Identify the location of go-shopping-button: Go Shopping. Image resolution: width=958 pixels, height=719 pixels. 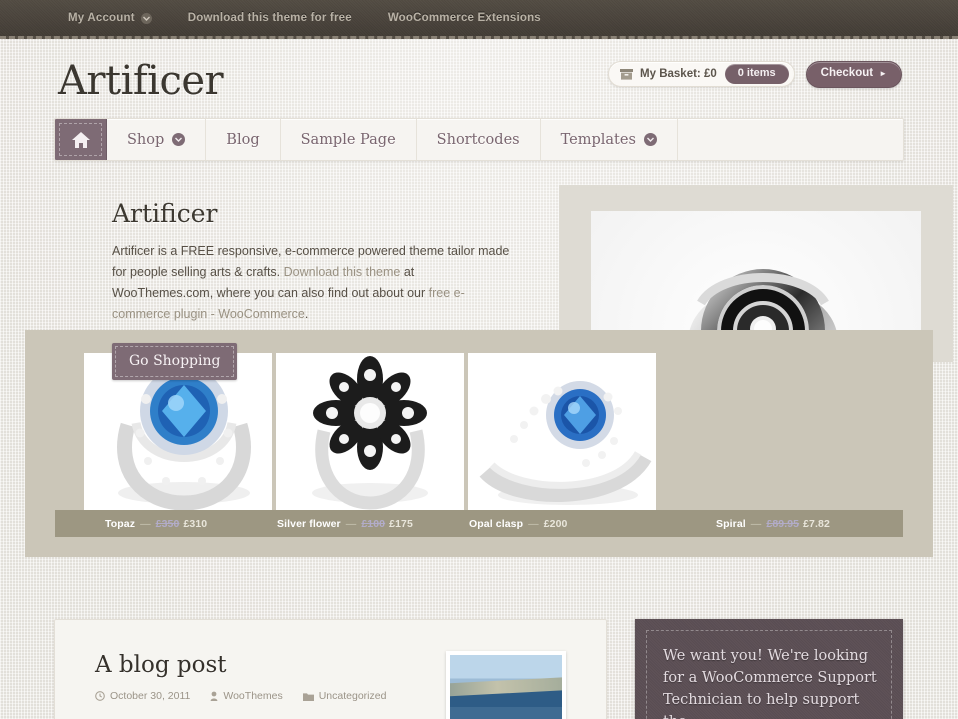
(175, 361).